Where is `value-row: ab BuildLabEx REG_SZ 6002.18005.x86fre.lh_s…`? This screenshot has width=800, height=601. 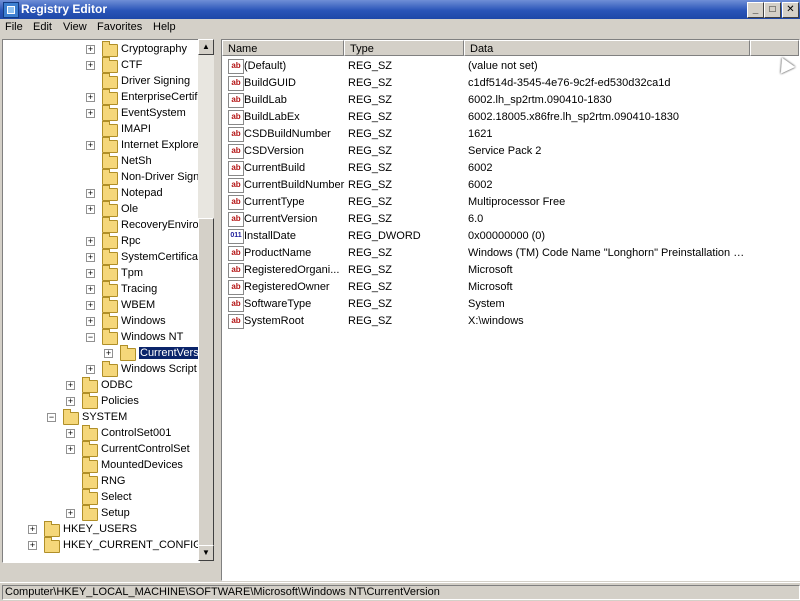 value-row: ab BuildLabEx REG_SZ 6002.18005.x86fre.lh_s… is located at coordinates (502, 117).